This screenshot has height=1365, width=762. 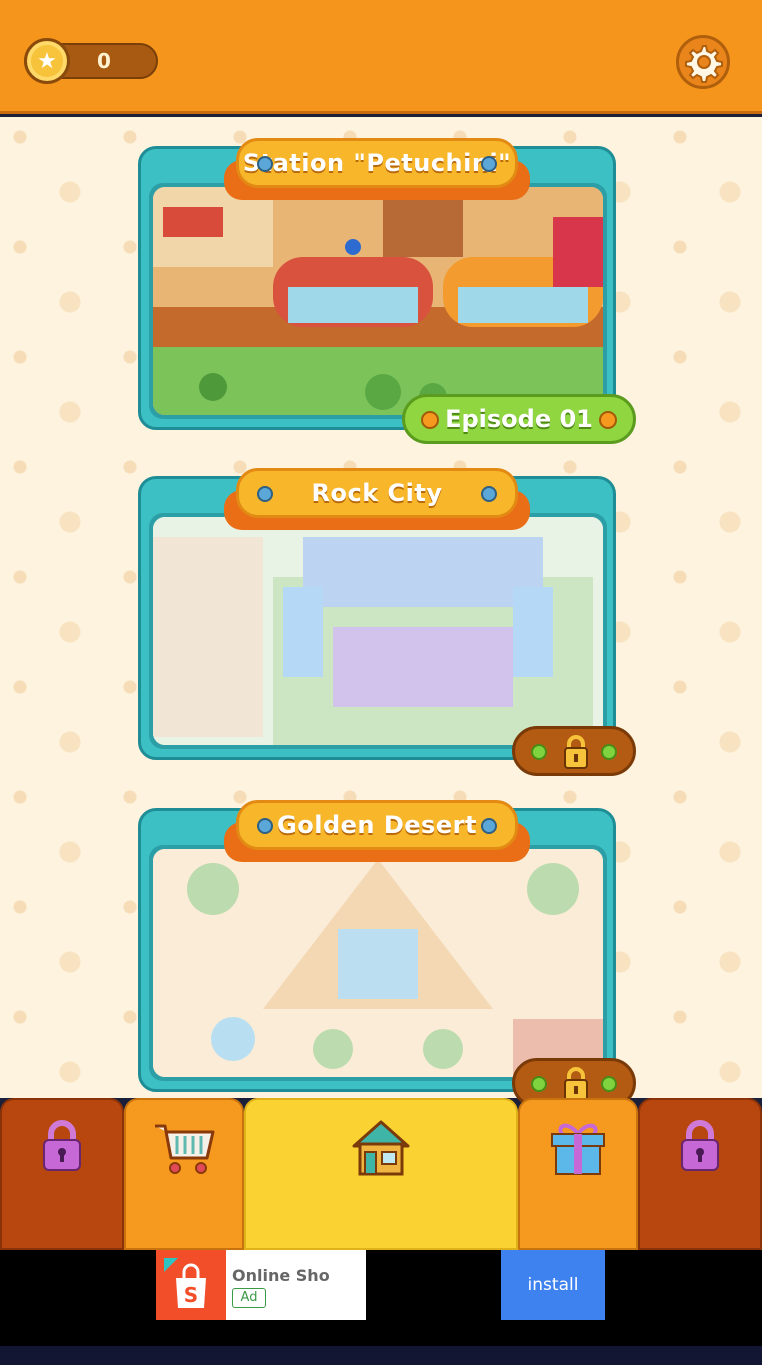 I want to click on nav-tab-gifts, so click(x=578, y=1174).